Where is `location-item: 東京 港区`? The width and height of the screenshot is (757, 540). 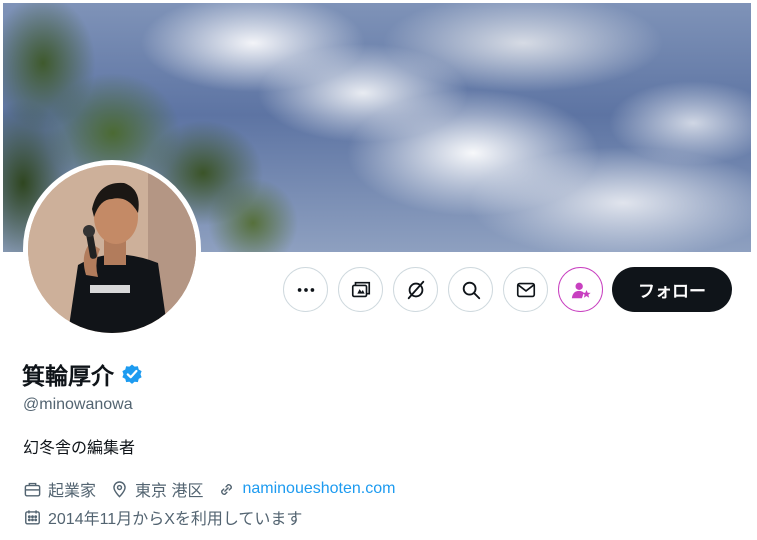 location-item: 東京 港区 is located at coordinates (156, 489).